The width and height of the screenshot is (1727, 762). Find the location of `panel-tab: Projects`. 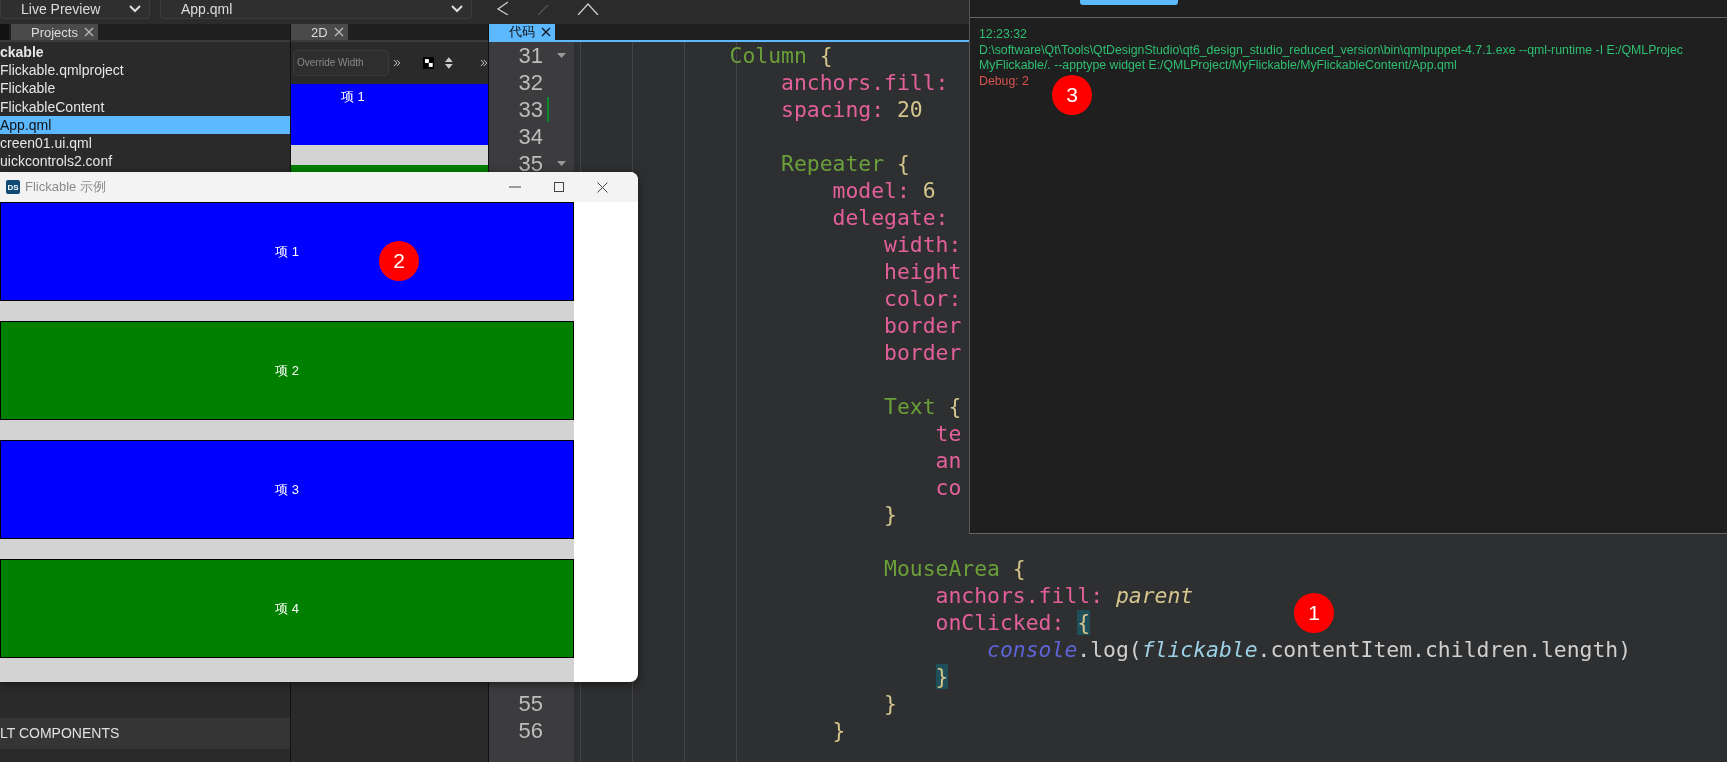

panel-tab: Projects is located at coordinates (54, 32).